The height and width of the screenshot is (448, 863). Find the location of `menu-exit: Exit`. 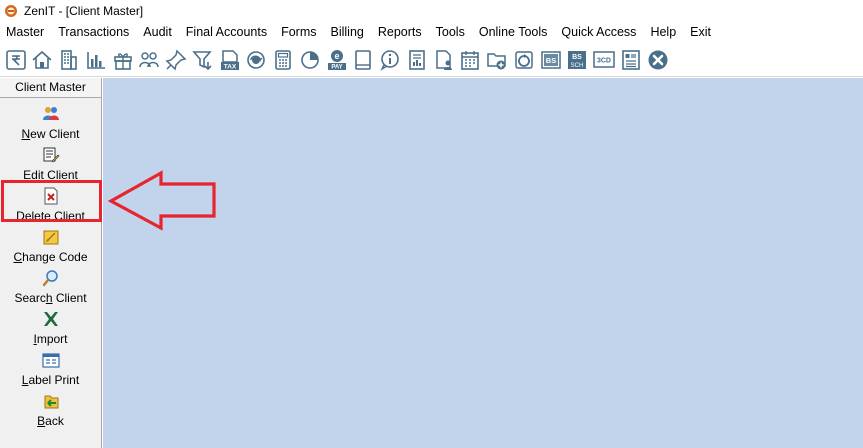

menu-exit: Exit is located at coordinates (700, 32).